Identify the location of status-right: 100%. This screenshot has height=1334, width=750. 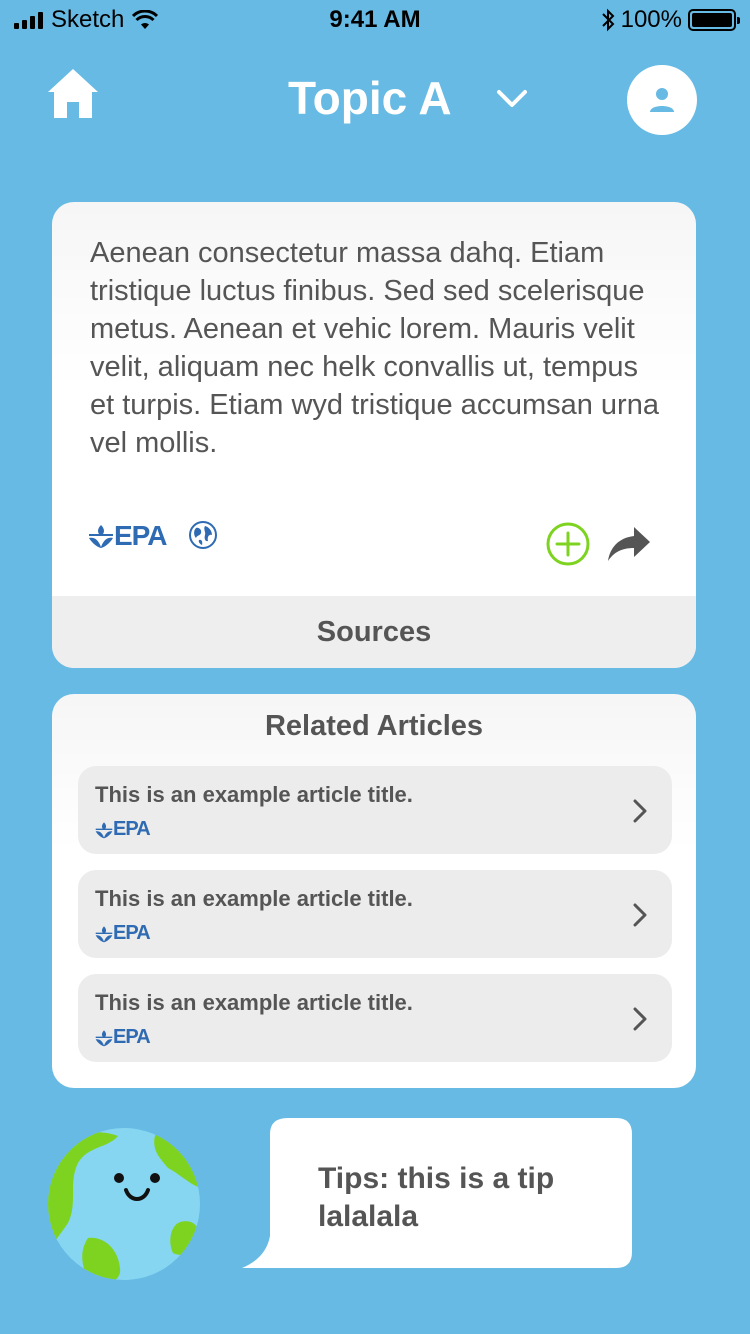
(670, 20).